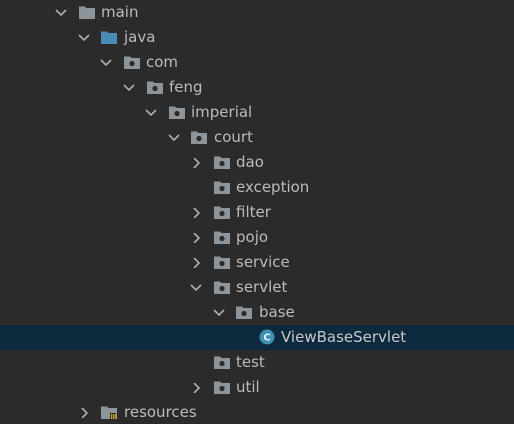 The height and width of the screenshot is (424, 514). I want to click on tree-item-test: test, so click(257, 362).